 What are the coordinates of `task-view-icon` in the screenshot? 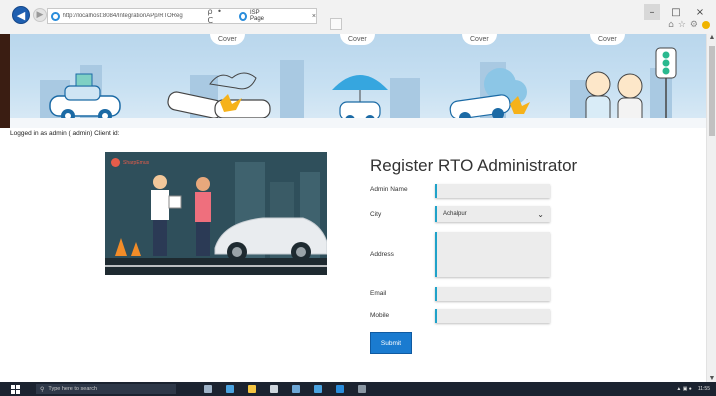 It's located at (208, 389).